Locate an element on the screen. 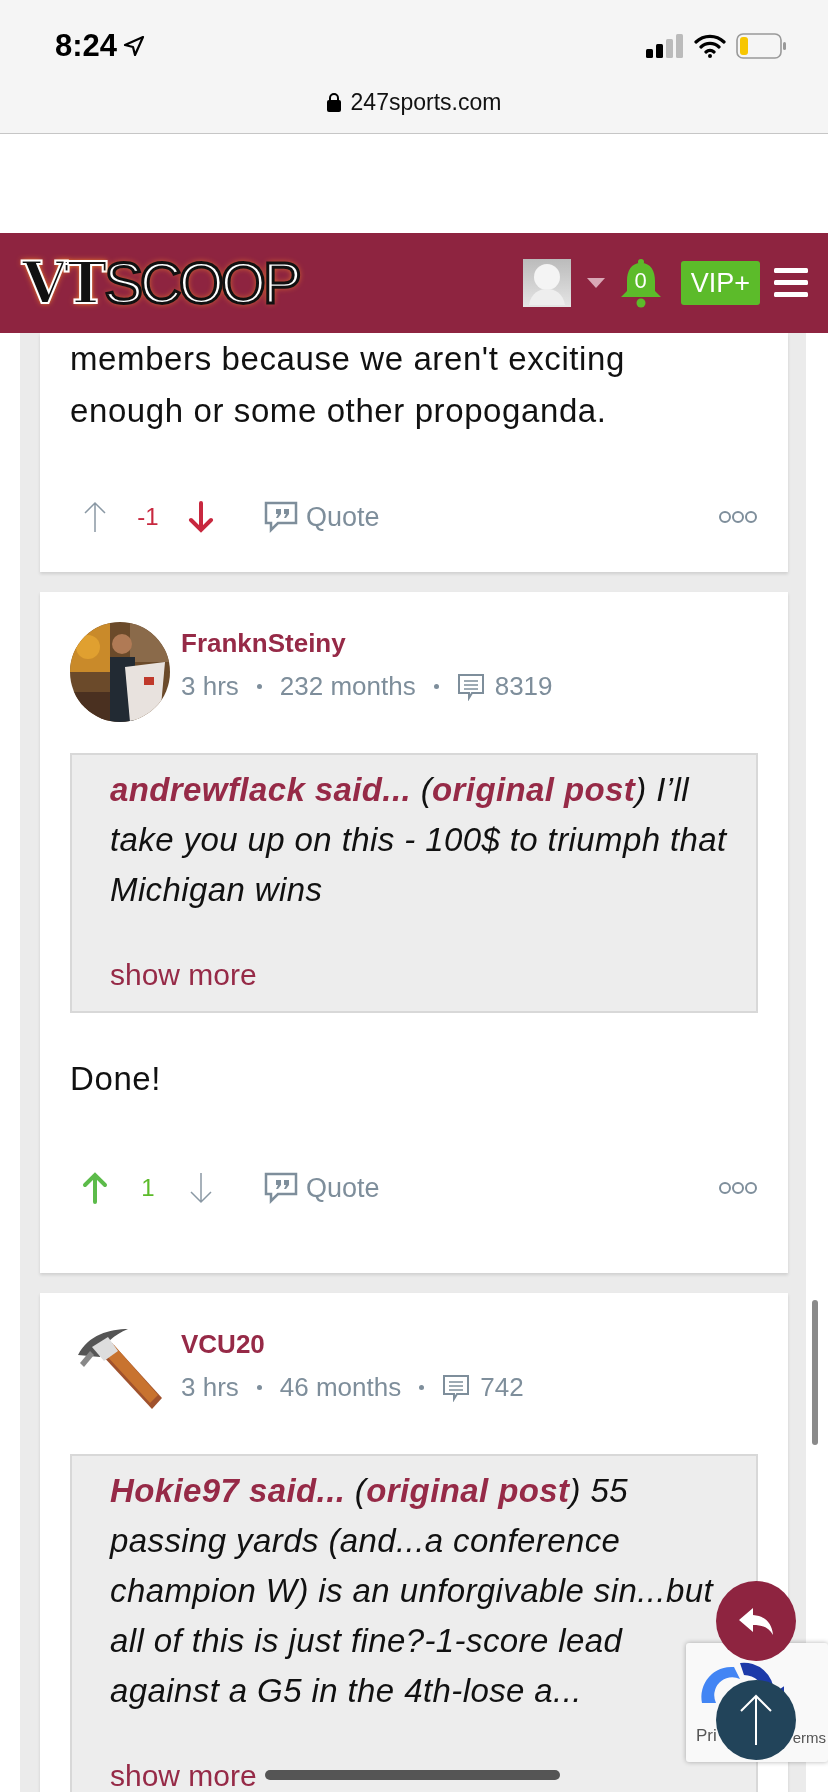  terms-link: erms is located at coordinates (809, 1737).